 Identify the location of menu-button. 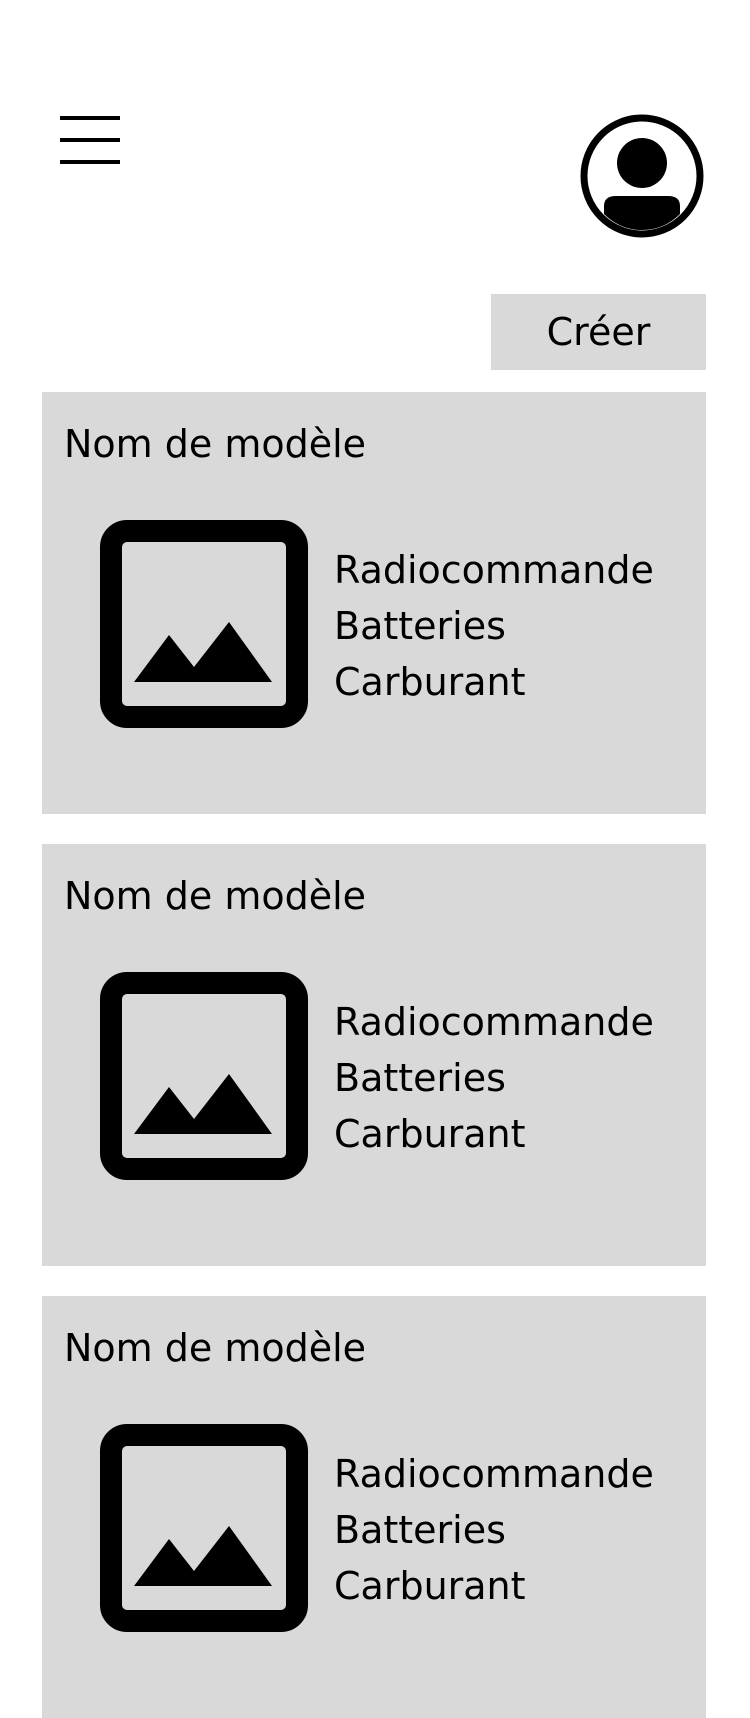
(90, 140).